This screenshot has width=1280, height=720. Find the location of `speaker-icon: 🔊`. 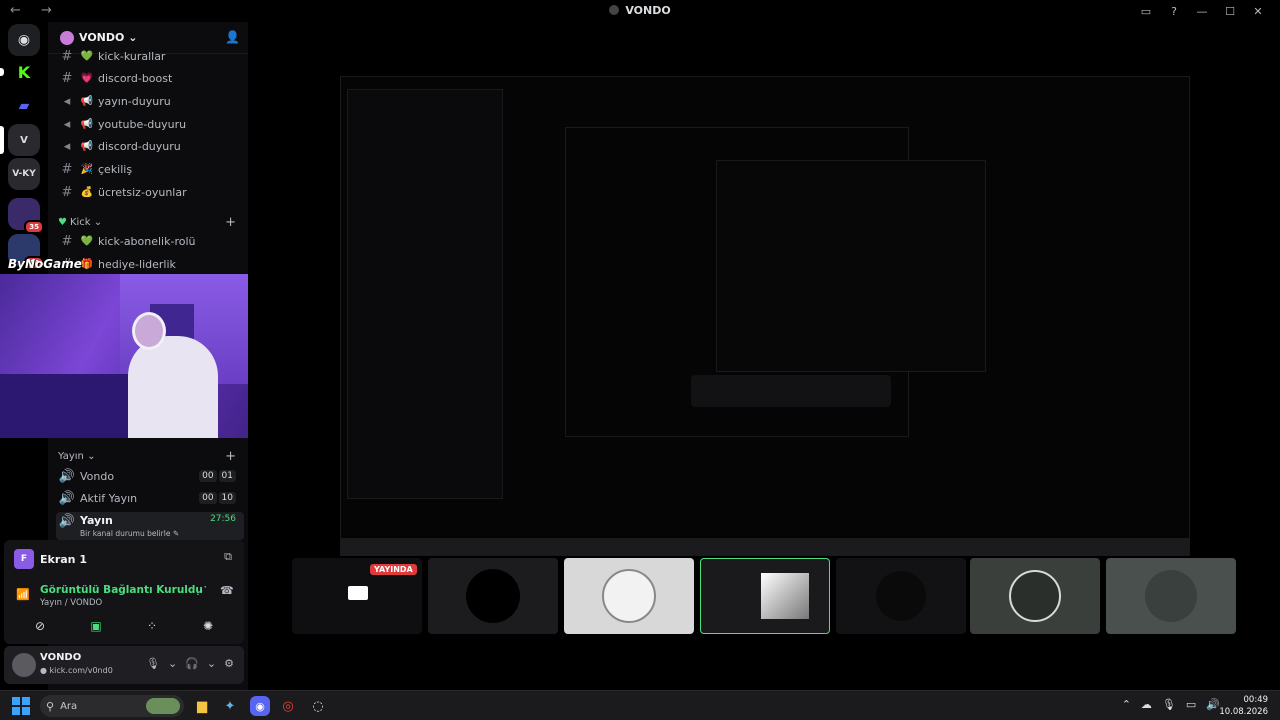

speaker-icon: 🔊 is located at coordinates (67, 521).